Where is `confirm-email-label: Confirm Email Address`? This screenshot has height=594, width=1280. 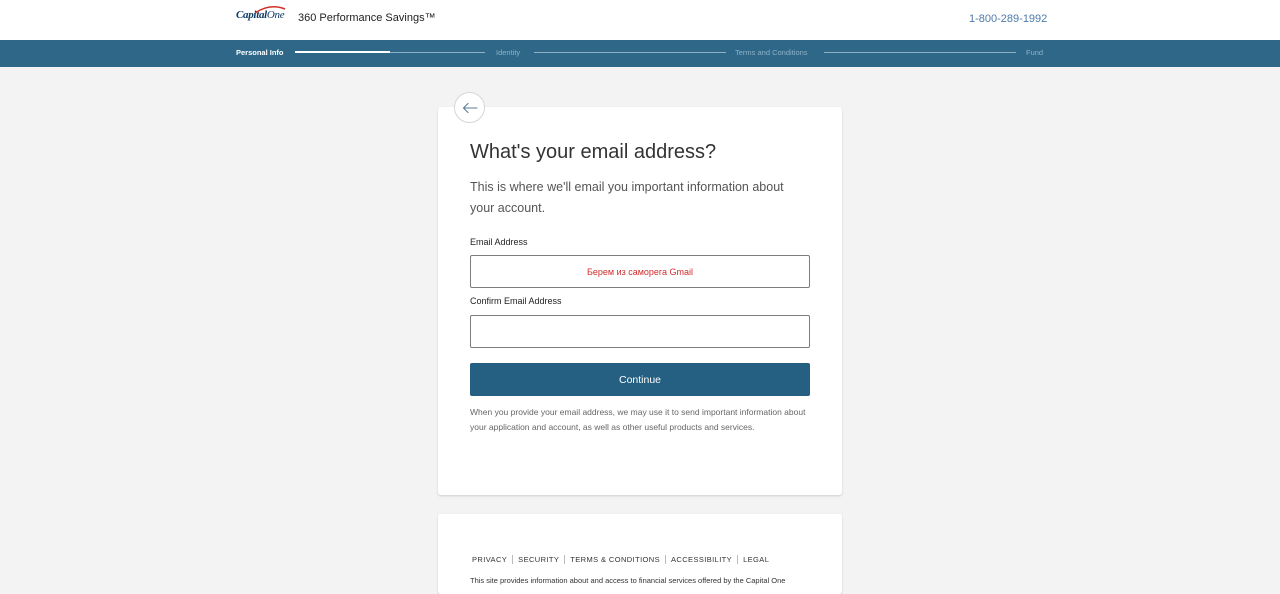 confirm-email-label: Confirm Email Address is located at coordinates (516, 301).